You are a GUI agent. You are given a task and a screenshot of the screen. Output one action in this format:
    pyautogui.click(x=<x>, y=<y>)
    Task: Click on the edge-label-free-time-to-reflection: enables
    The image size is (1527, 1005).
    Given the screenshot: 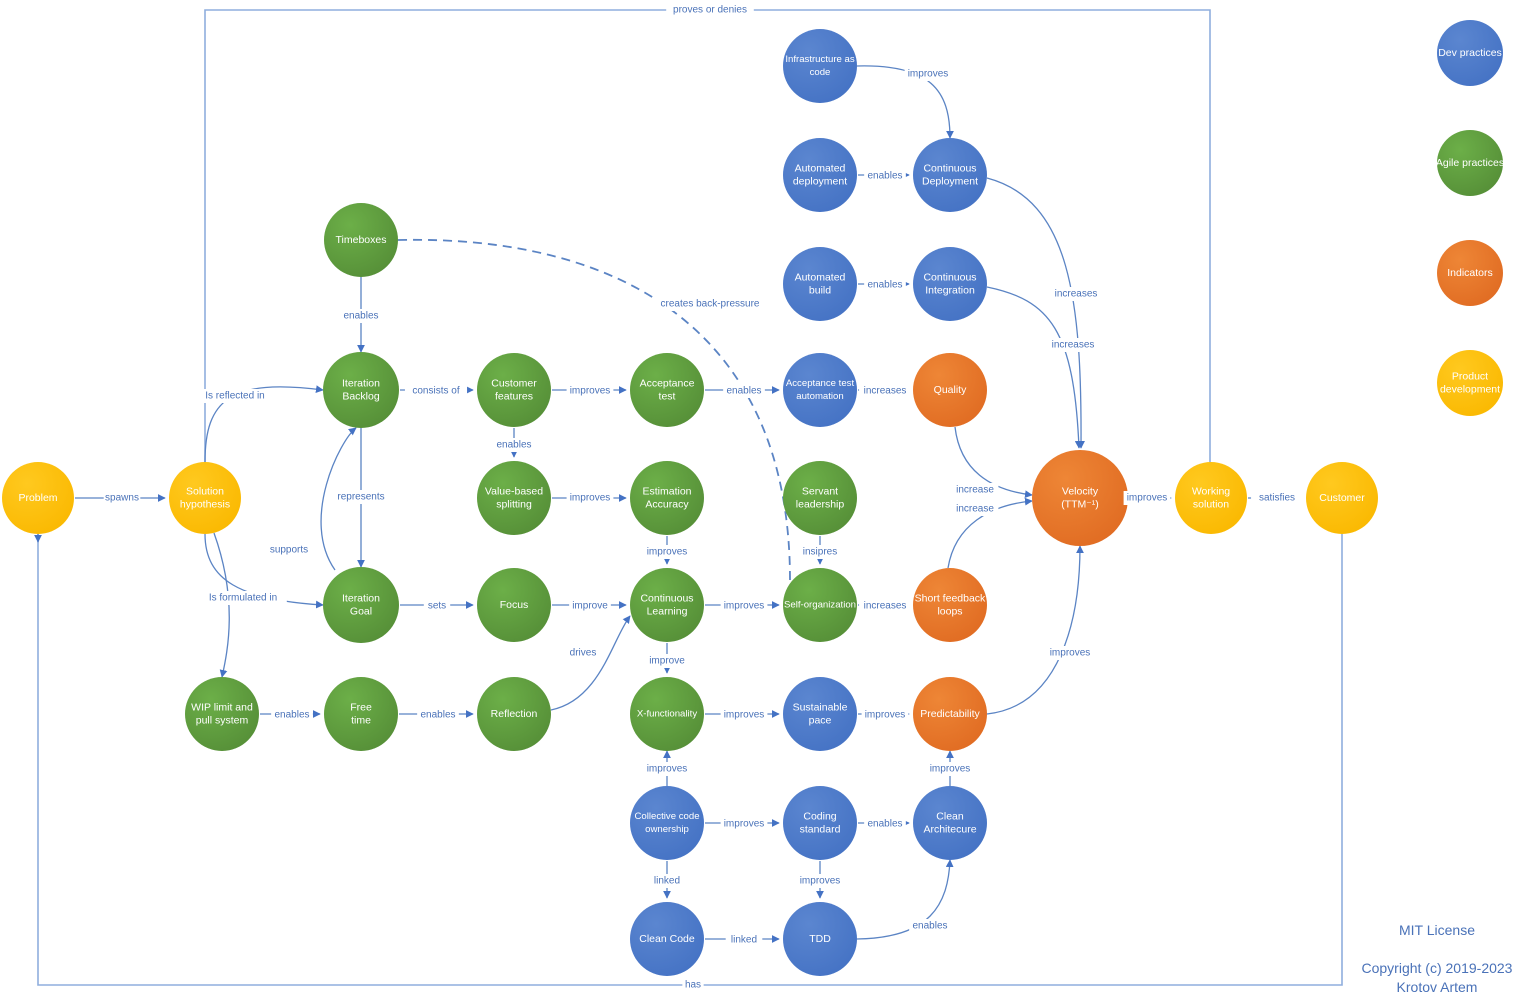 What is the action you would take?
    pyautogui.click(x=437, y=715)
    